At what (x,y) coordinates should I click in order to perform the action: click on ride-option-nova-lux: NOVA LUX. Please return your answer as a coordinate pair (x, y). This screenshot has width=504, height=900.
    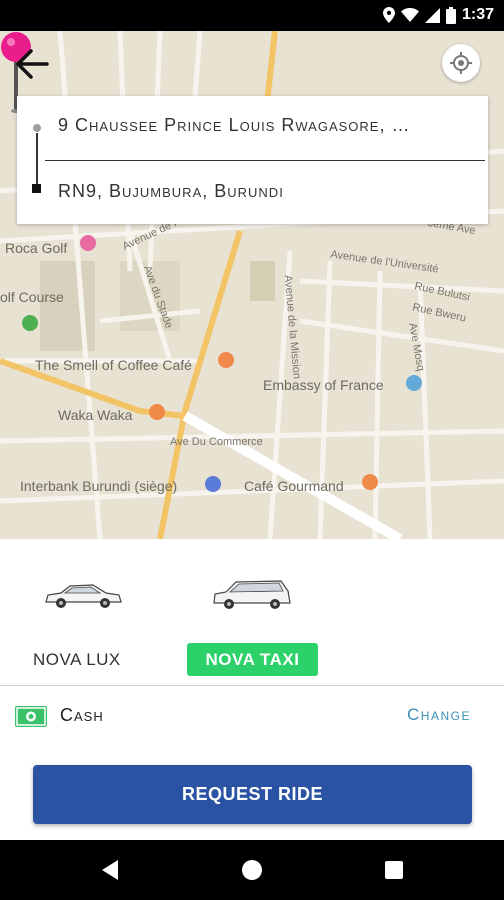
    Looking at the image, I should click on (77, 660).